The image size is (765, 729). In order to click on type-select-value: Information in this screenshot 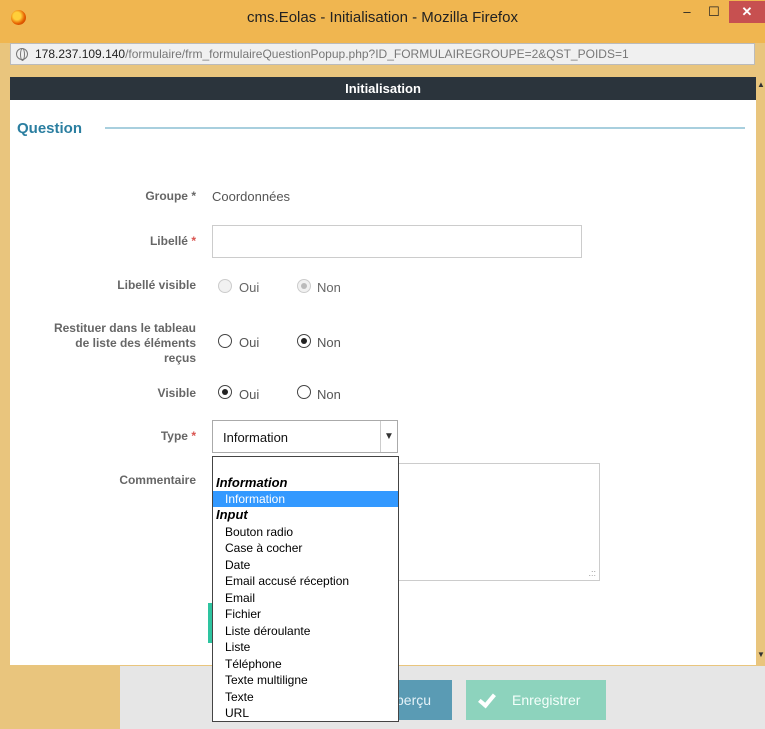, I will do `click(256, 437)`.